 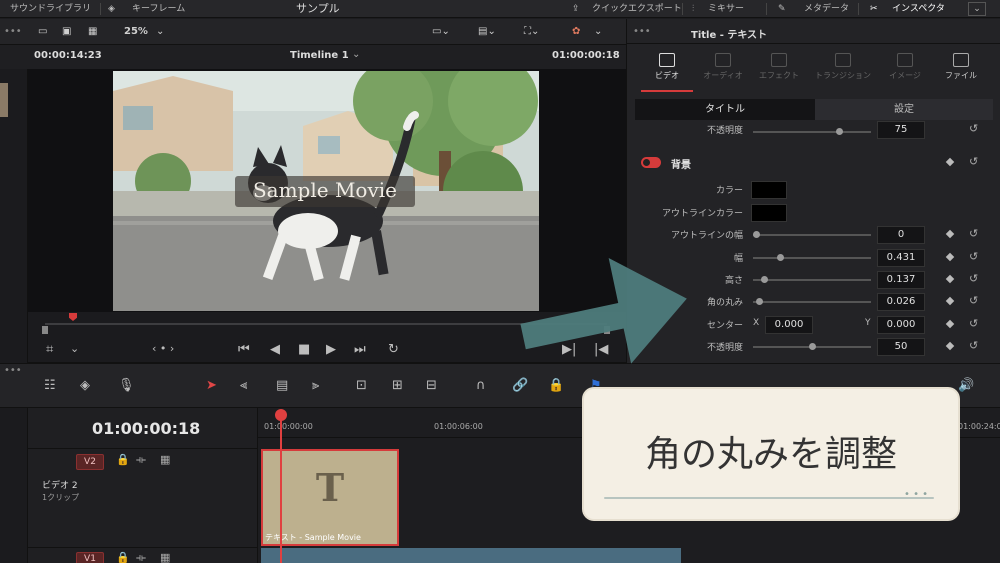 I want to click on subtab-title: タイトル, so click(x=725, y=109).